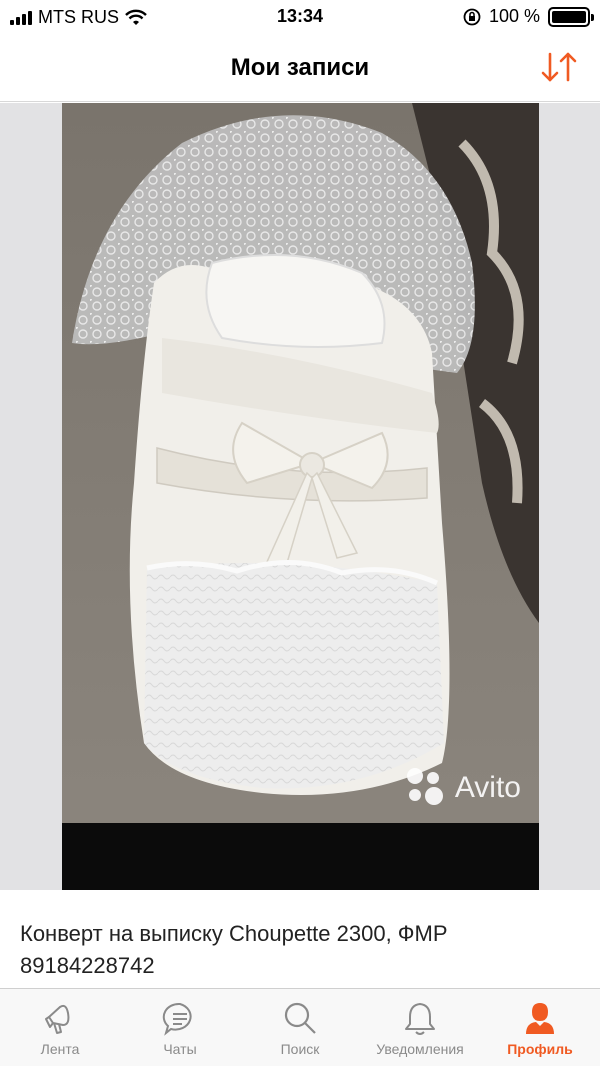 The width and height of the screenshot is (600, 1066). I want to click on sort-arrows-icon, so click(559, 67).